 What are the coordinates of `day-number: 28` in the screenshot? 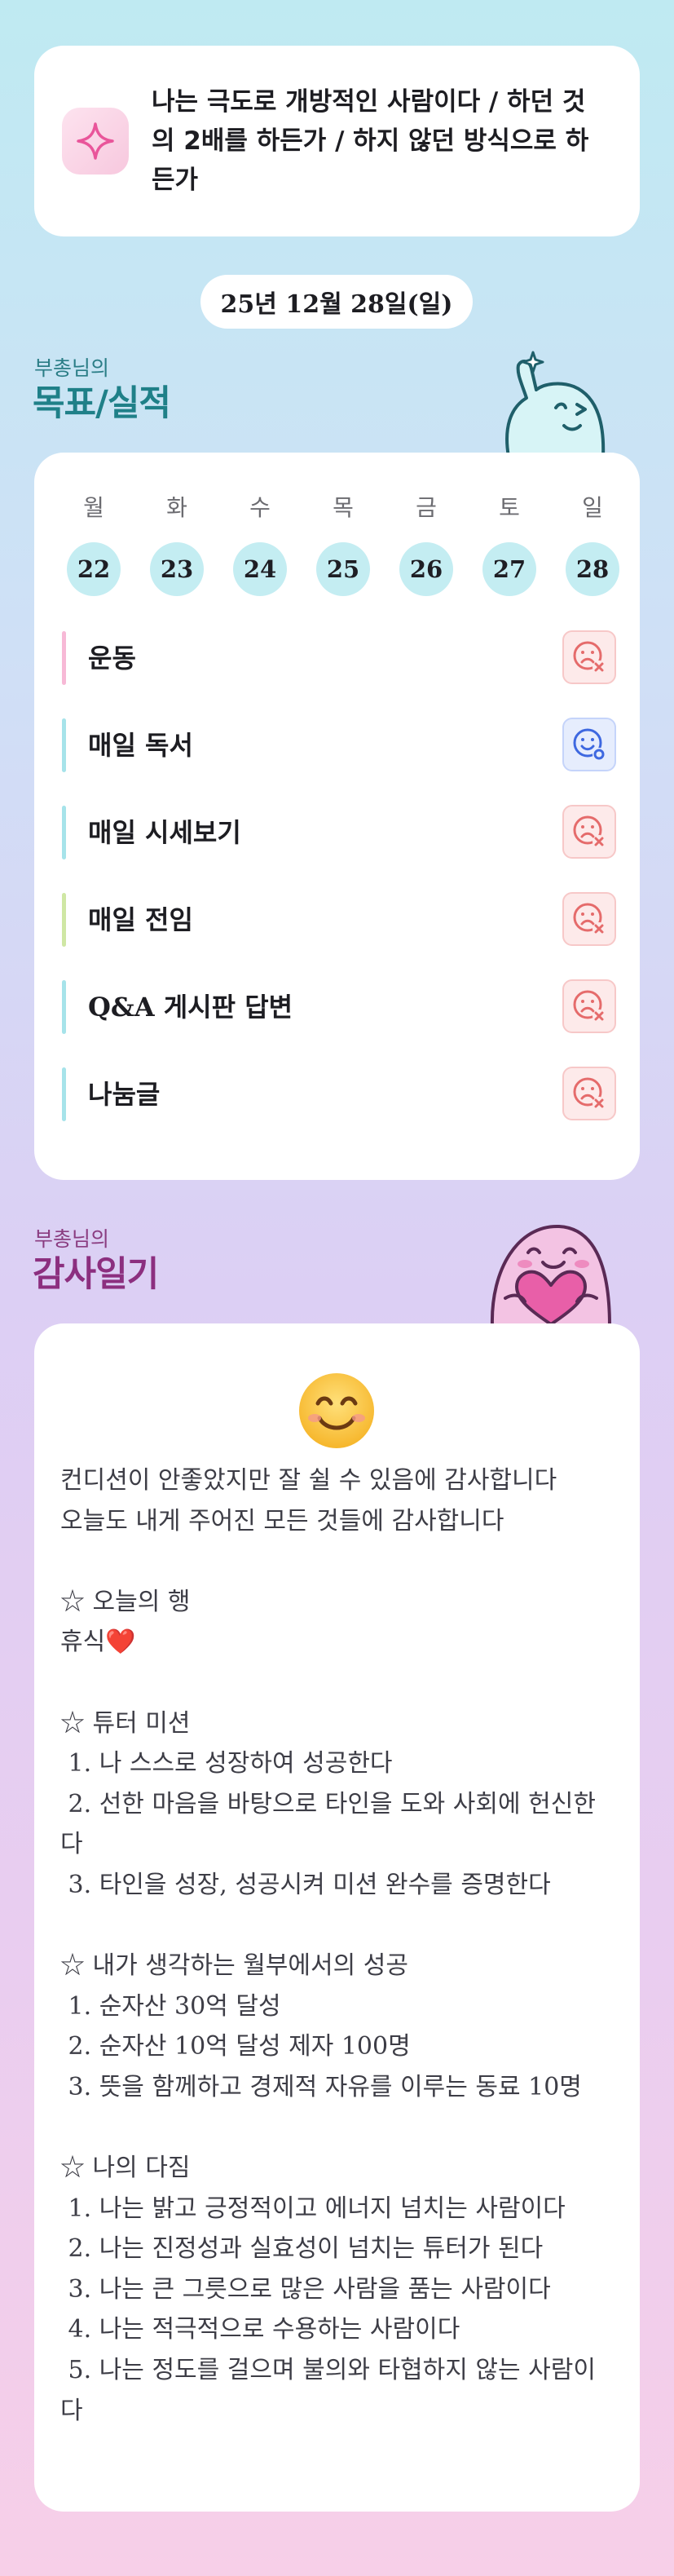 It's located at (592, 569).